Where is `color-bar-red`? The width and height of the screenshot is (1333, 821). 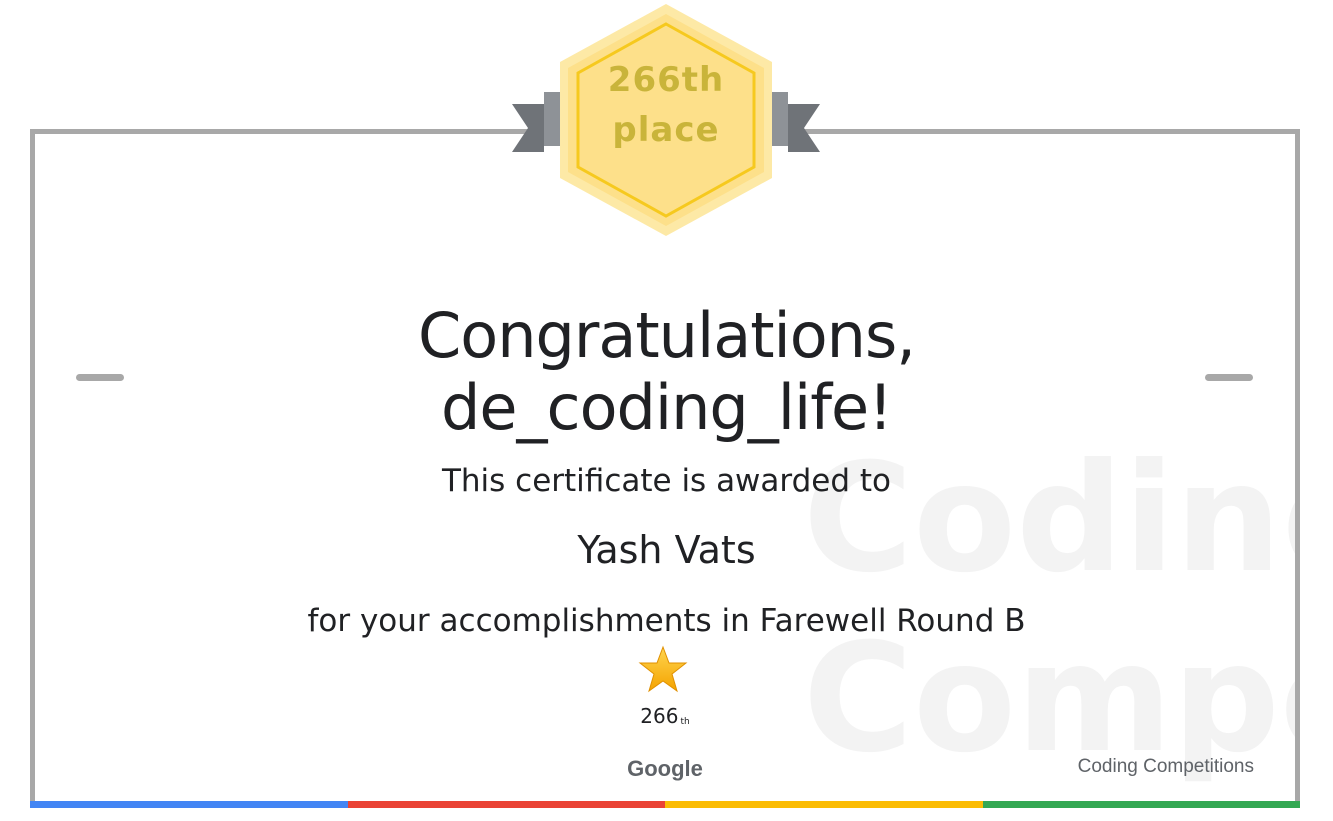 color-bar-red is located at coordinates (506, 804).